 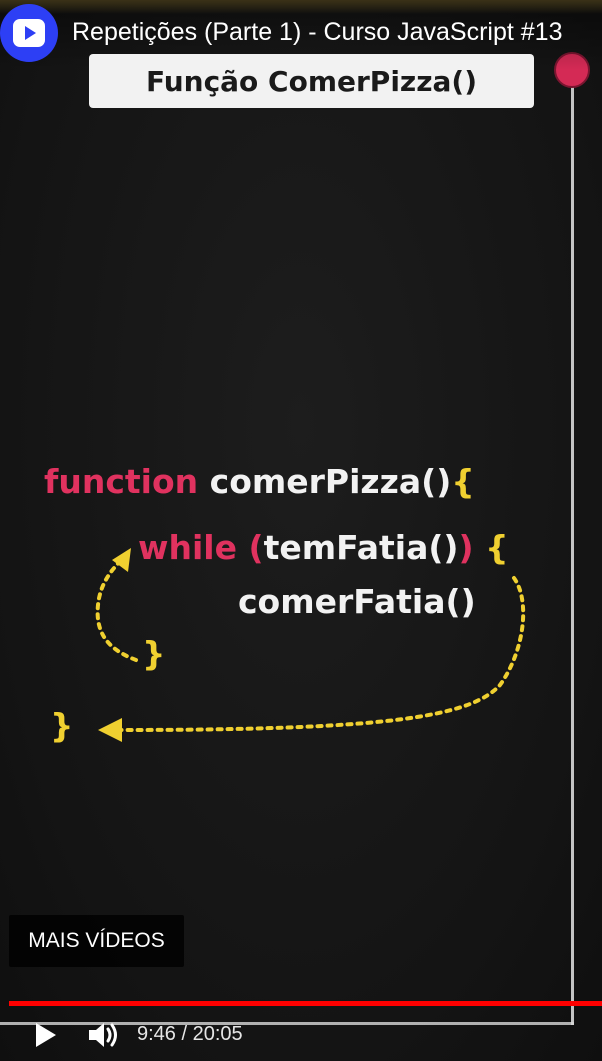 I want to click on progress-bar, so click(x=305, y=1003).